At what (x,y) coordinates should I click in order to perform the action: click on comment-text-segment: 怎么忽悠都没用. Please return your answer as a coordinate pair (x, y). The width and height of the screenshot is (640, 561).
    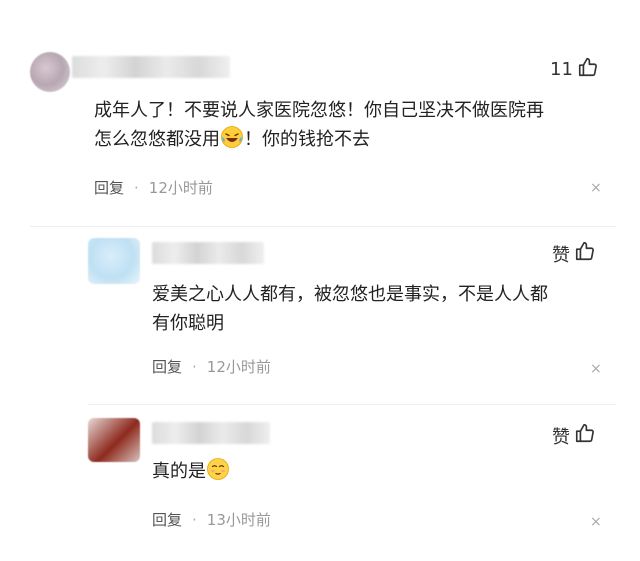
    Looking at the image, I should click on (157, 139).